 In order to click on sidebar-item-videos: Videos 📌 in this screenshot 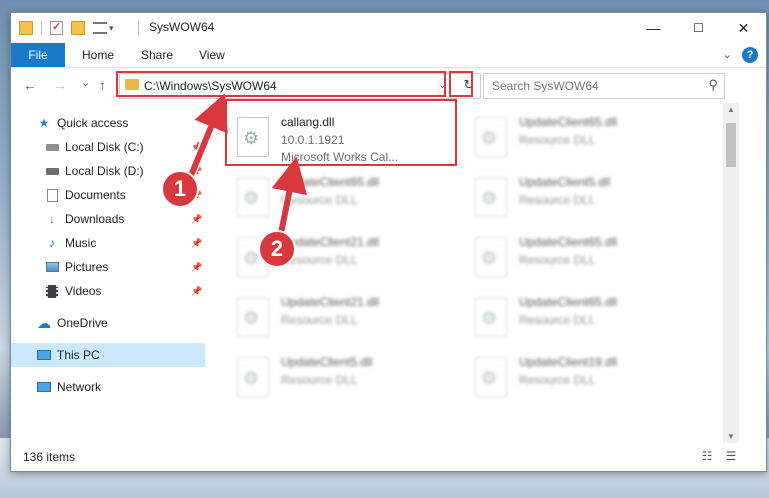, I will do `click(108, 291)`.